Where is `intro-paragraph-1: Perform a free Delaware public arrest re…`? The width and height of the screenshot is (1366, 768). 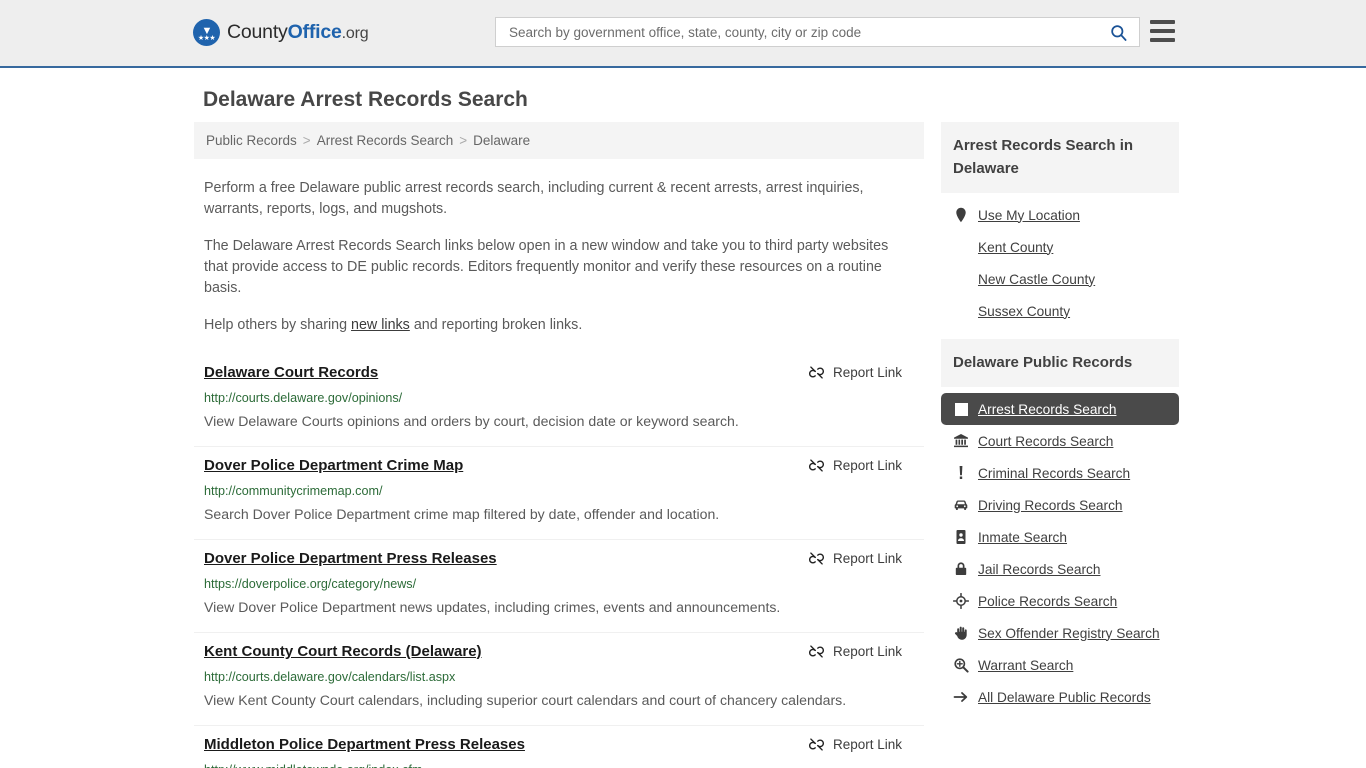 intro-paragraph-1: Perform a free Delaware public arrest re… is located at coordinates (534, 198).